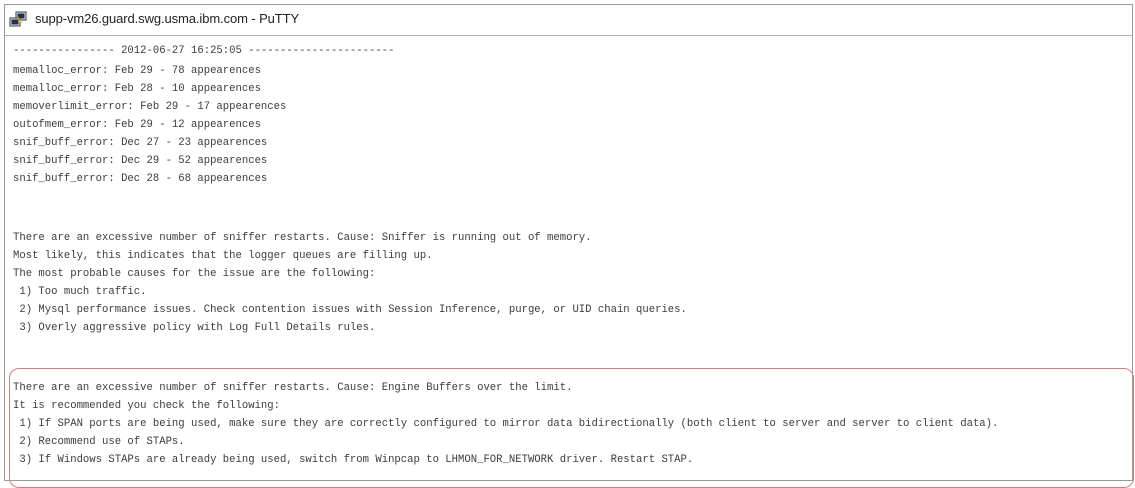 This screenshot has height=488, width=1135. Describe the element at coordinates (140, 143) in the screenshot. I see `log-line: snif_buff_error: Dec 27 - 23 appearences` at that location.